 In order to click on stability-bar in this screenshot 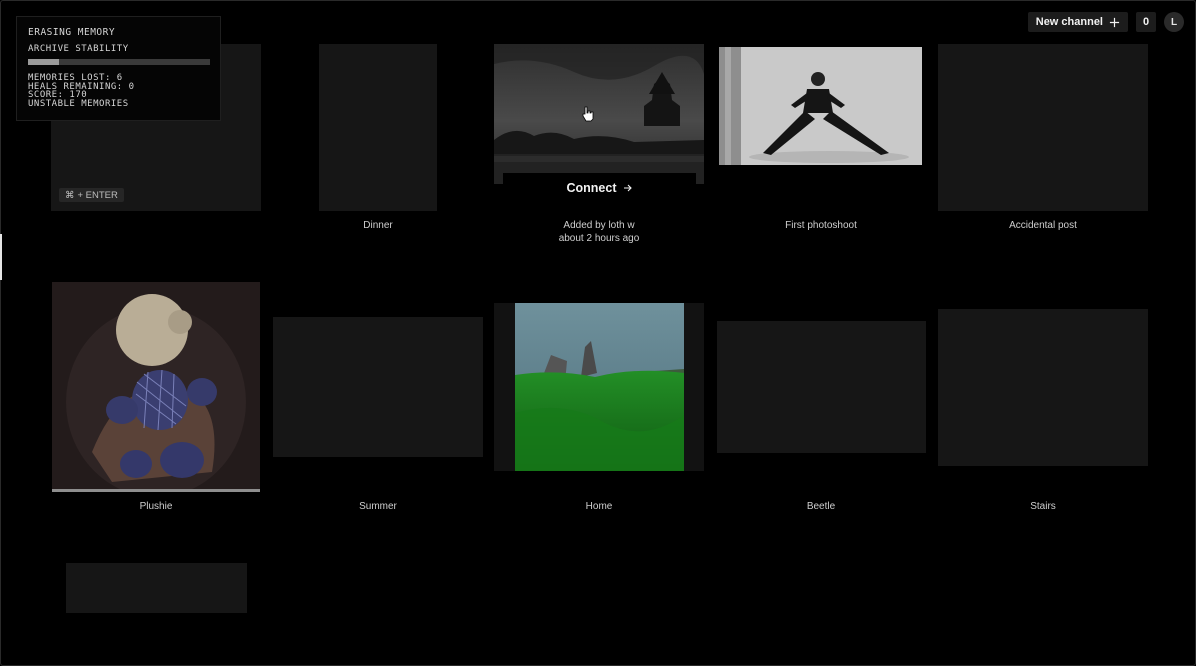, I will do `click(119, 62)`.